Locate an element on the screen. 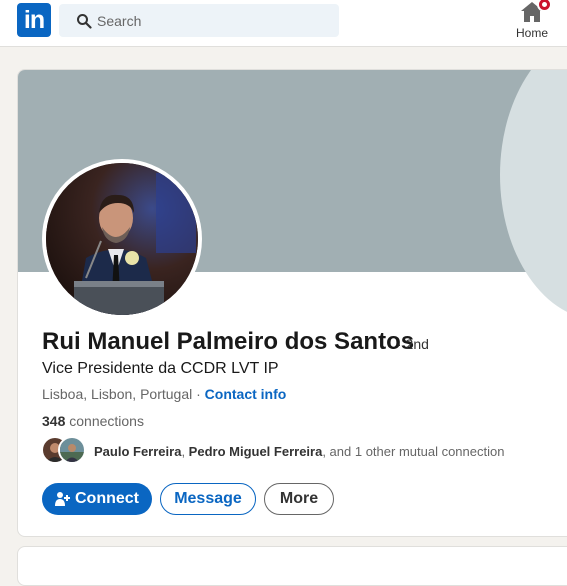  mutual-name-2: Pedro Miguel Ferreira is located at coordinates (255, 451).